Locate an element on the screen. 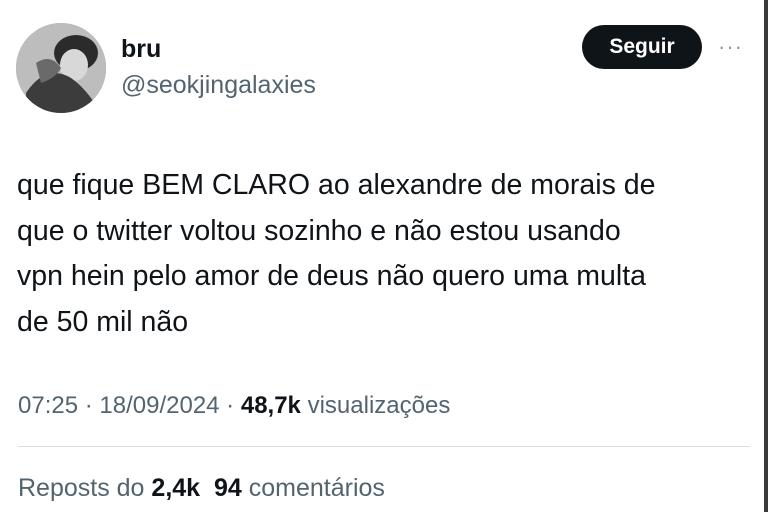 The height and width of the screenshot is (512, 768). window-edge is located at coordinates (766, 256).